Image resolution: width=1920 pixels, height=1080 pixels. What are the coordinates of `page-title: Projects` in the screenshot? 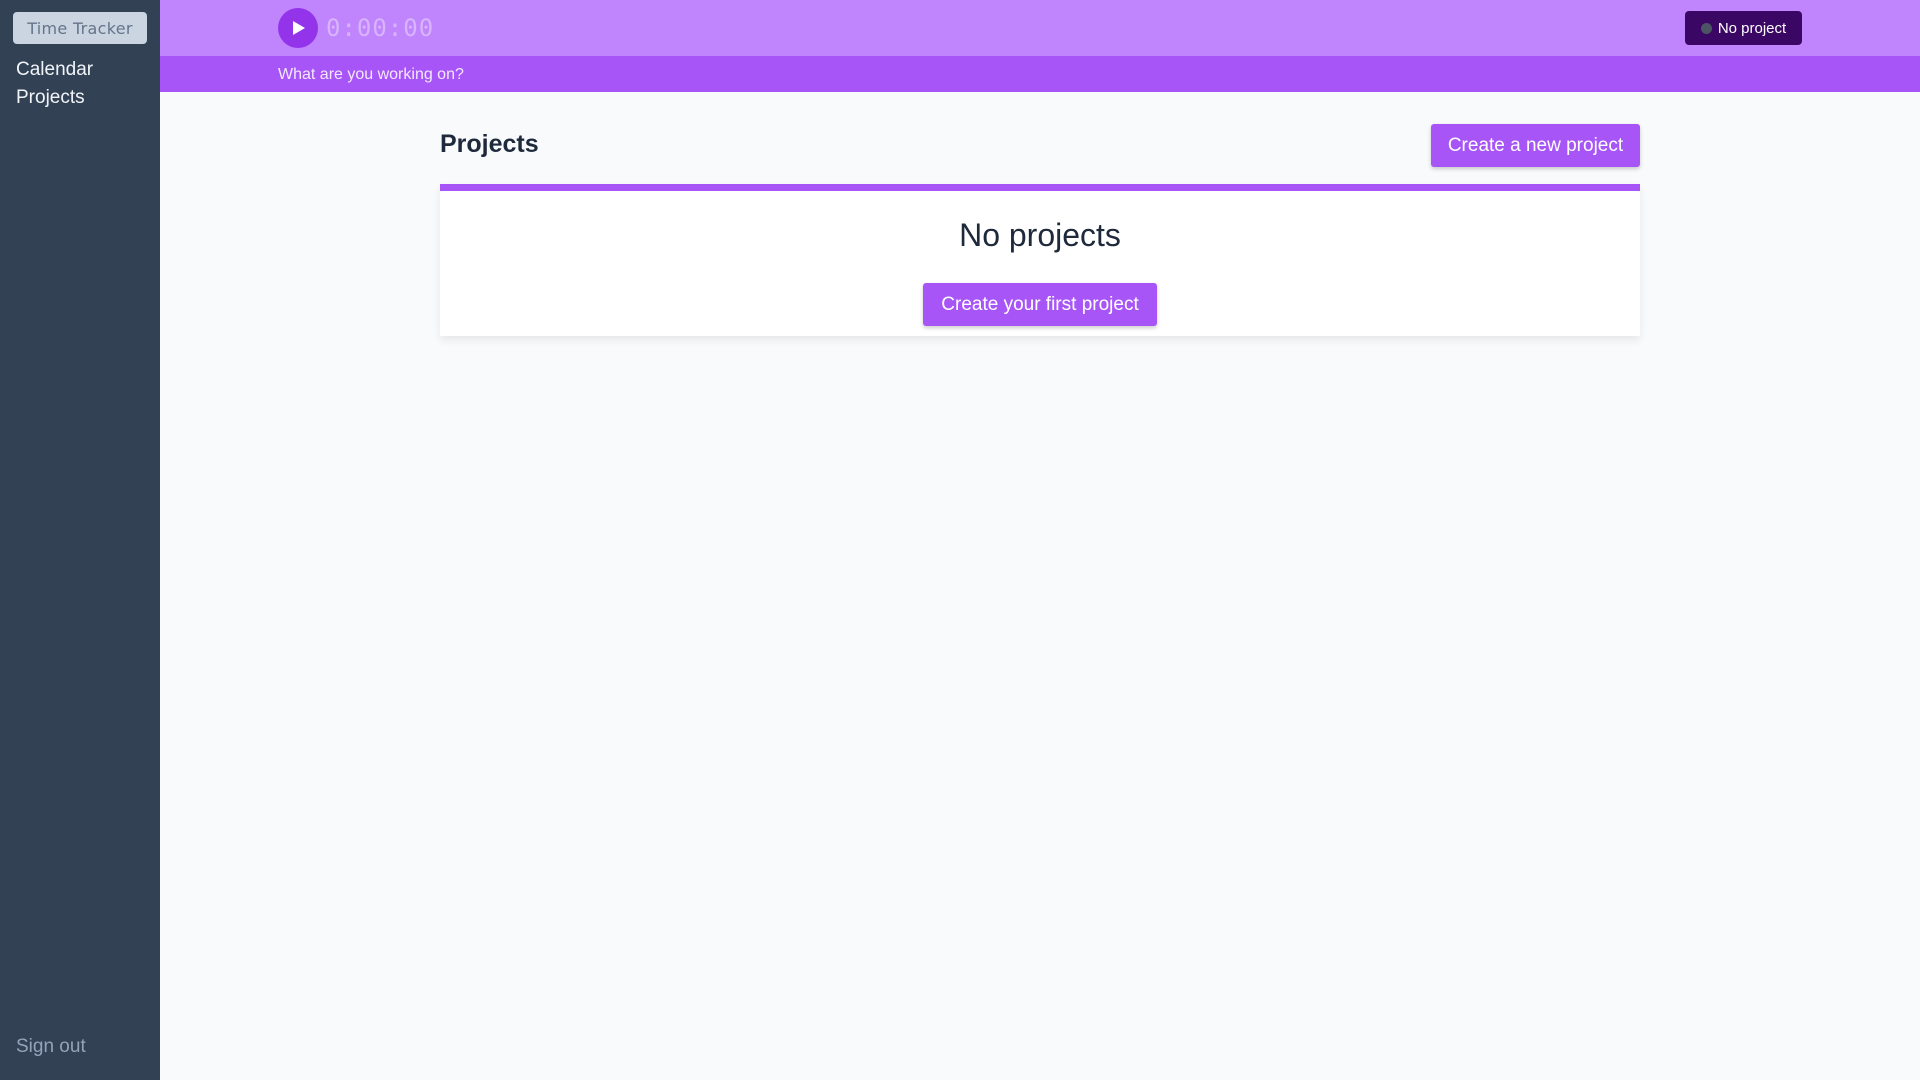 It's located at (489, 144).